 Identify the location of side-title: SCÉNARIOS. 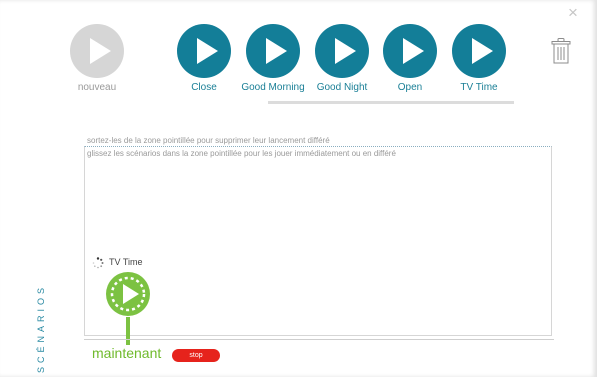
(41, 328).